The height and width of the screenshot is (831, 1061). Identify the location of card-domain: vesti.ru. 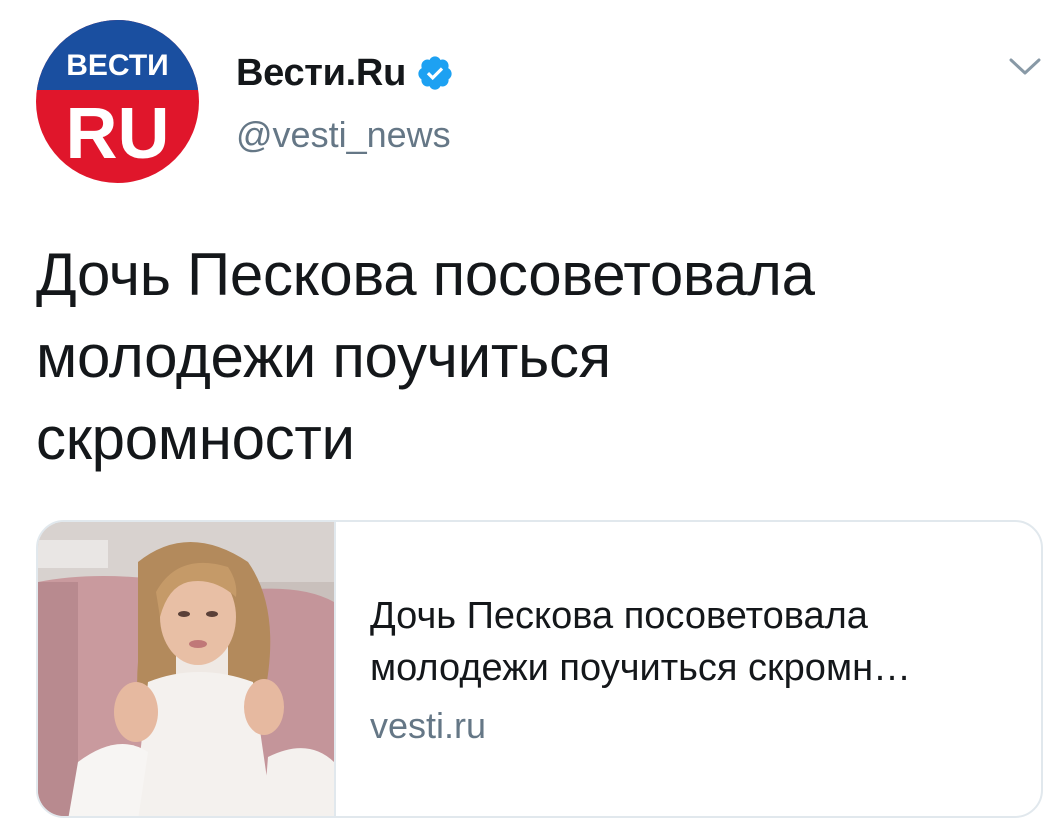
(428, 725).